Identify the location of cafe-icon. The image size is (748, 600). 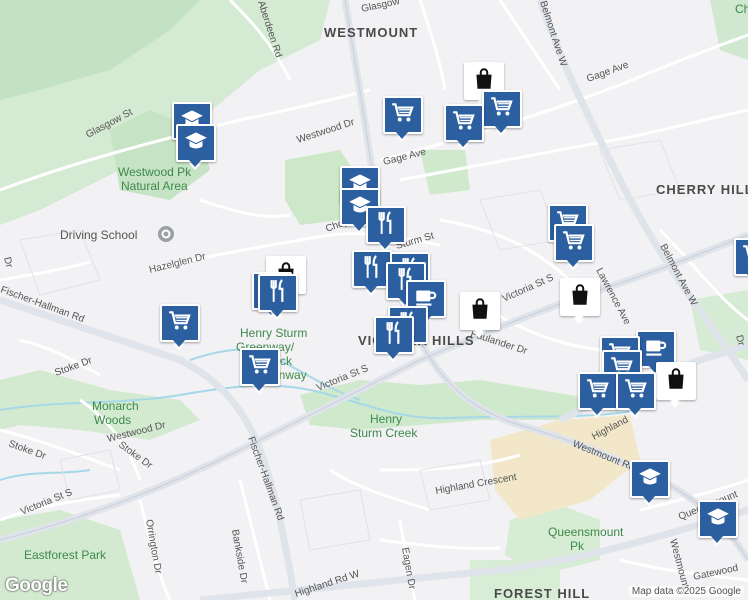
(656, 349).